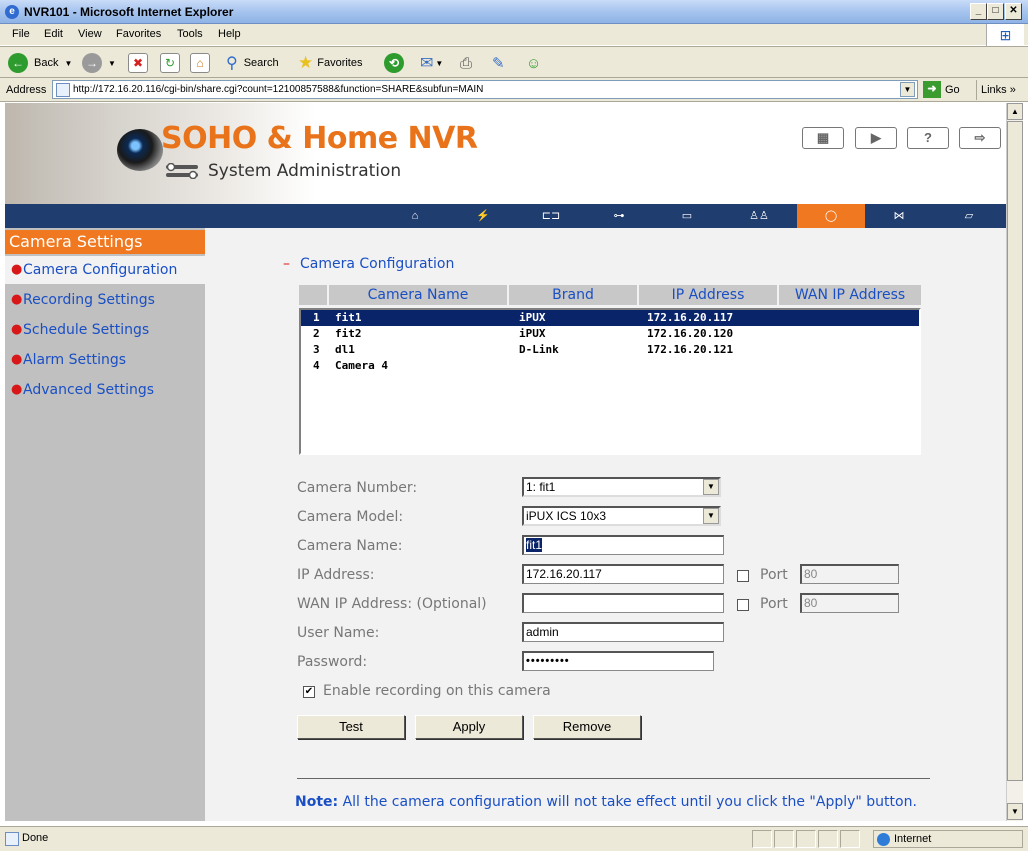 Image resolution: width=1028 pixels, height=851 pixels. Describe the element at coordinates (948, 839) in the screenshot. I see `security-zone: Internet` at that location.